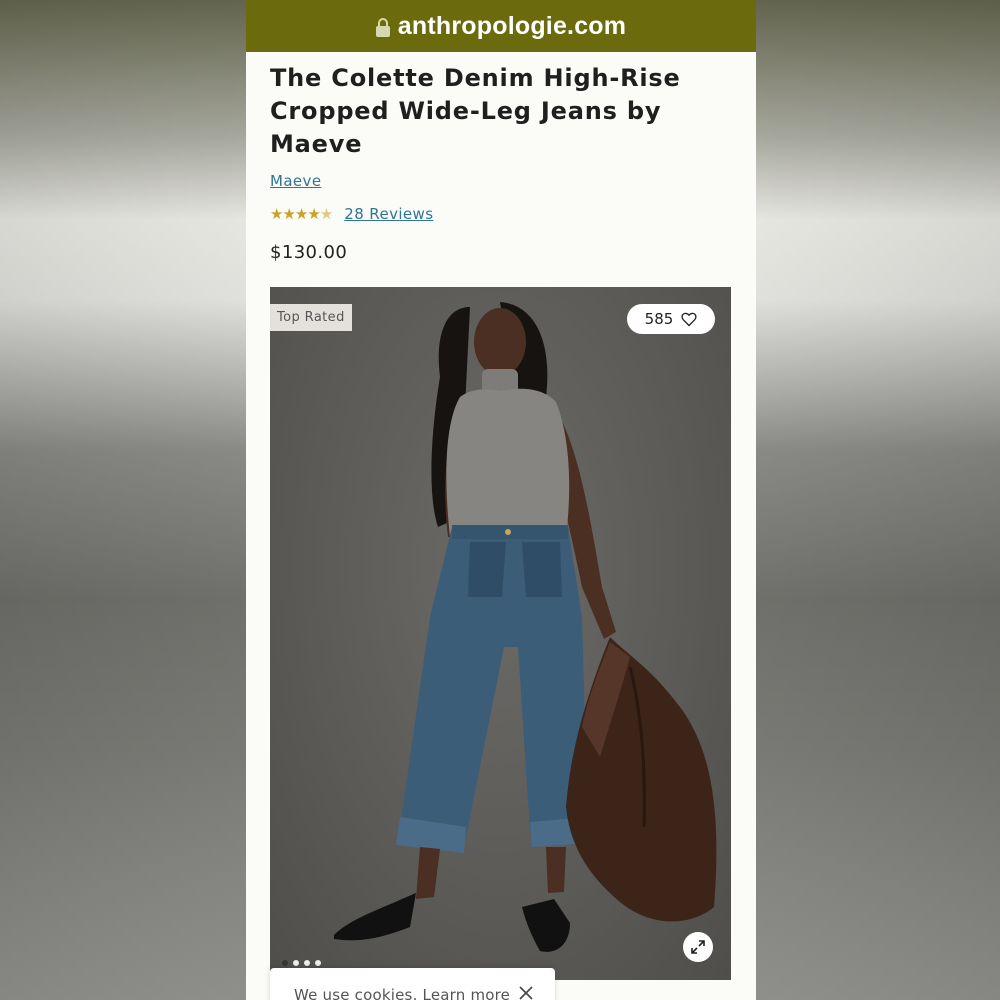  What do you see at coordinates (412, 984) in the screenshot?
I see `cookie-banner: We use cookies. Learn more` at bounding box center [412, 984].